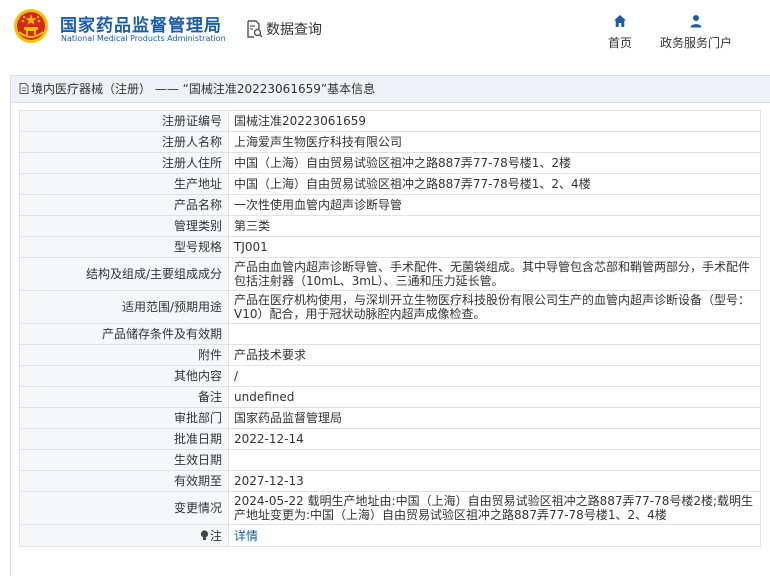 Image resolution: width=770 pixels, height=576 pixels. Describe the element at coordinates (124, 247) in the screenshot. I see `field-label: 型号规格` at that location.